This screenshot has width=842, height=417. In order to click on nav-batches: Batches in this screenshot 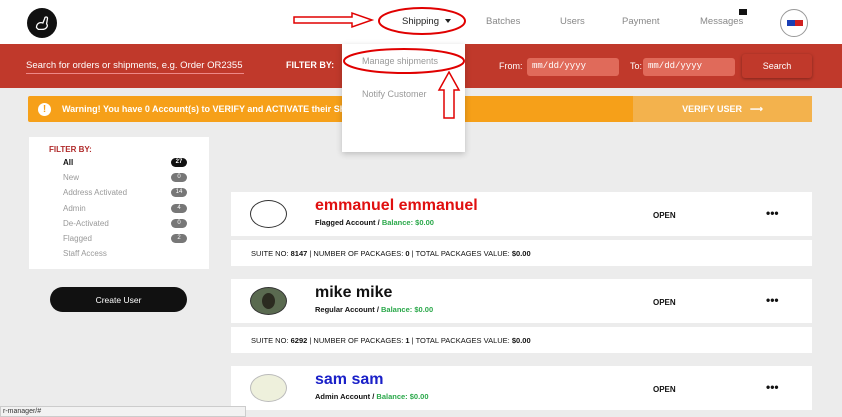, I will do `click(503, 21)`.